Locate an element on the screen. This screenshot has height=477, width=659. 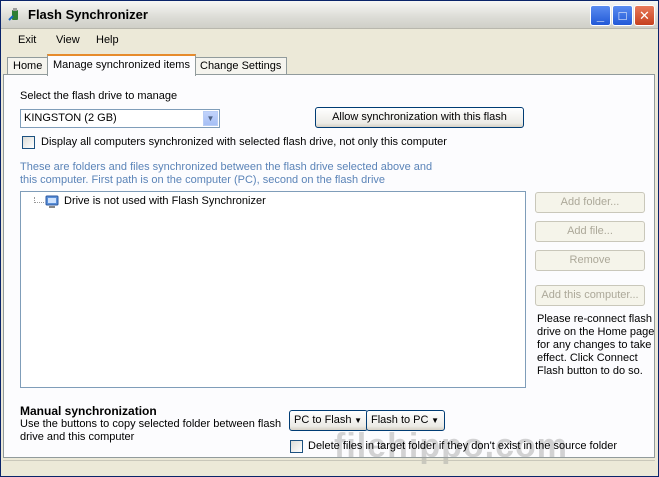
remove-button: Remove is located at coordinates (590, 260).